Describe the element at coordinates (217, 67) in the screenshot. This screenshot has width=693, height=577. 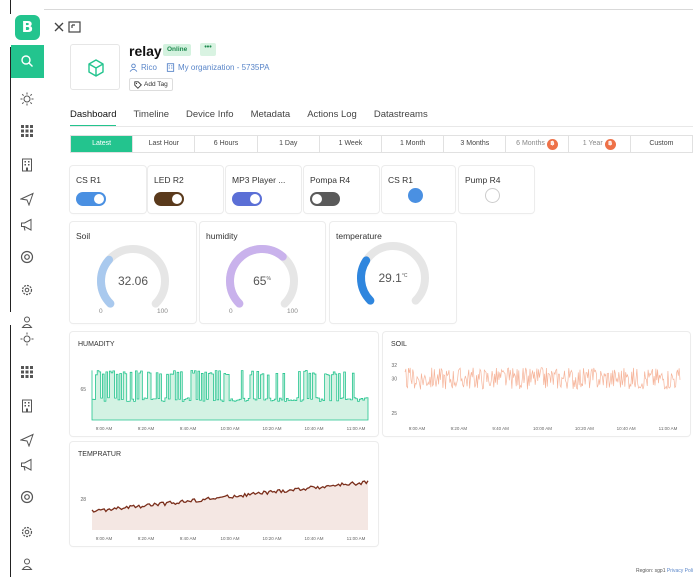
I see `device-organization-link: My organization - 5735PA` at that location.